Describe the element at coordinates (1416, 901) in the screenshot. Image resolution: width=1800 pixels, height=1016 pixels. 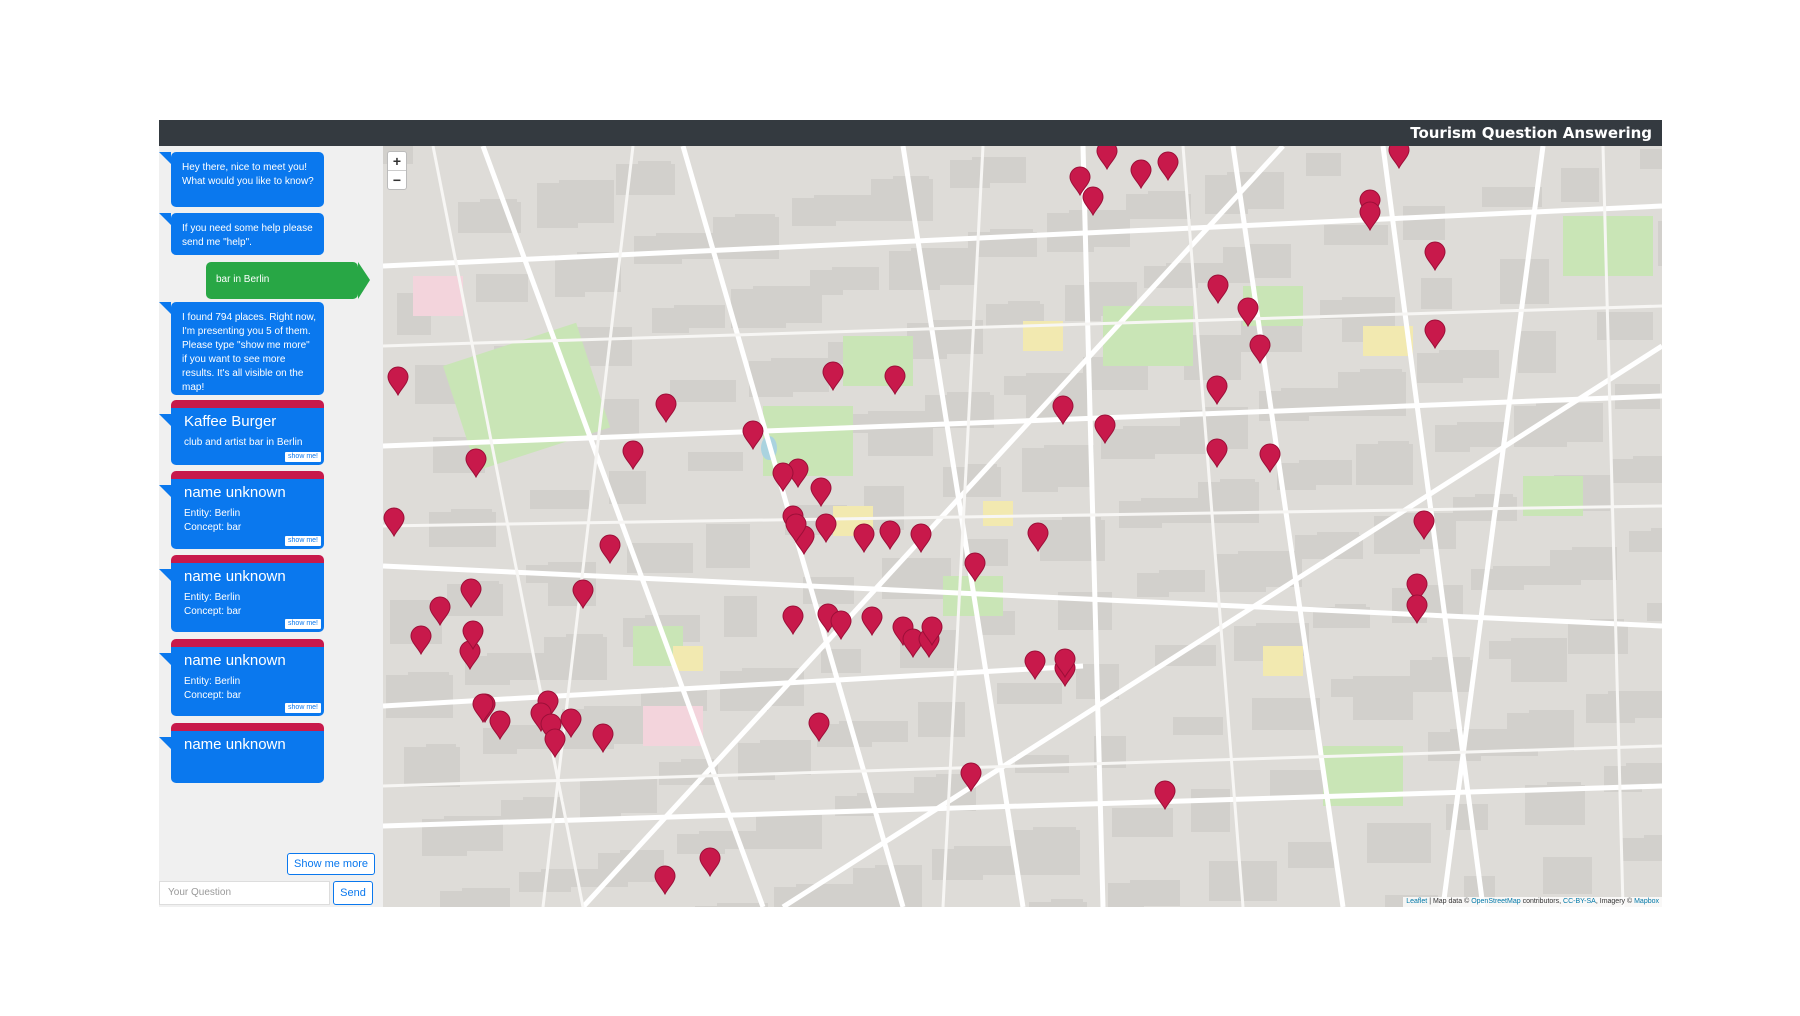
I see `leaflet-link: Leaflet` at that location.